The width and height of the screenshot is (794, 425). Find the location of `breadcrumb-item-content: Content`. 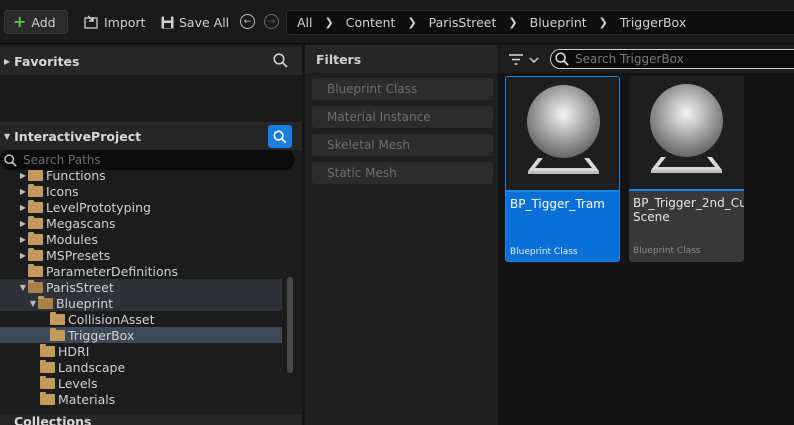

breadcrumb-item-content: Content is located at coordinates (371, 22).